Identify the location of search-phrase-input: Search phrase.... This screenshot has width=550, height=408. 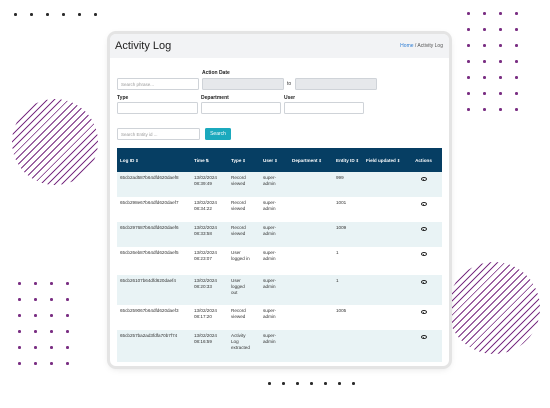
(158, 84).